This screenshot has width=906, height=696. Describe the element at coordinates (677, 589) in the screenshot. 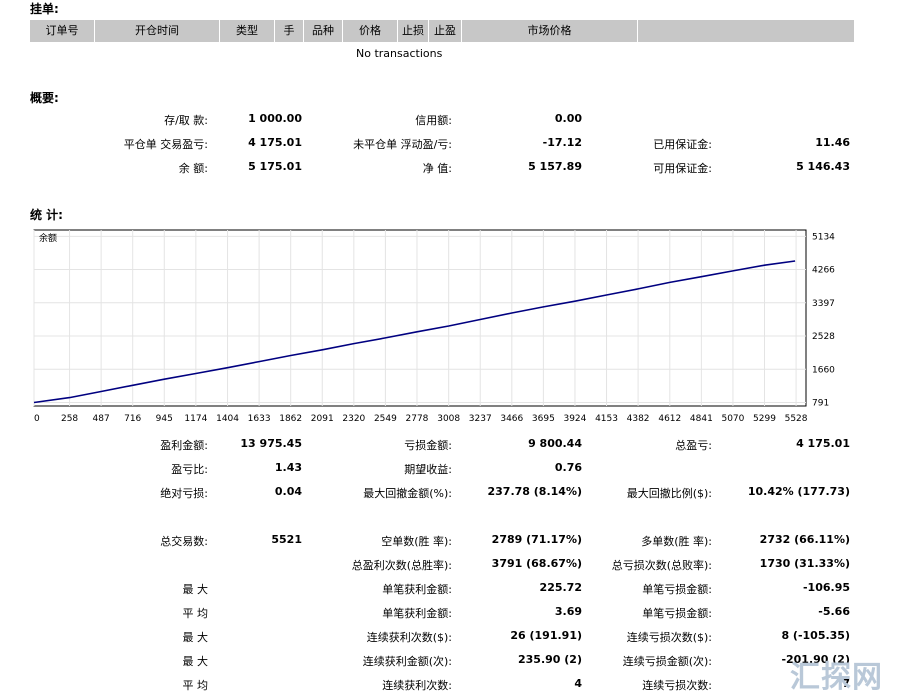

I see `stats-label: 单笔亏损金额:` at that location.